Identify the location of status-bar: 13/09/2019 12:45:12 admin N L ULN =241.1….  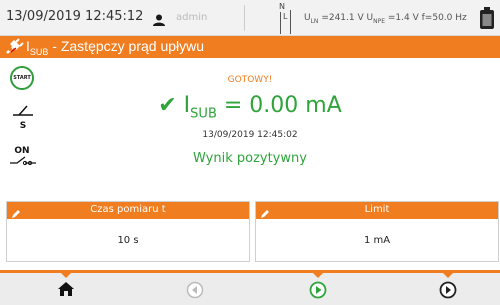
(250, 18).